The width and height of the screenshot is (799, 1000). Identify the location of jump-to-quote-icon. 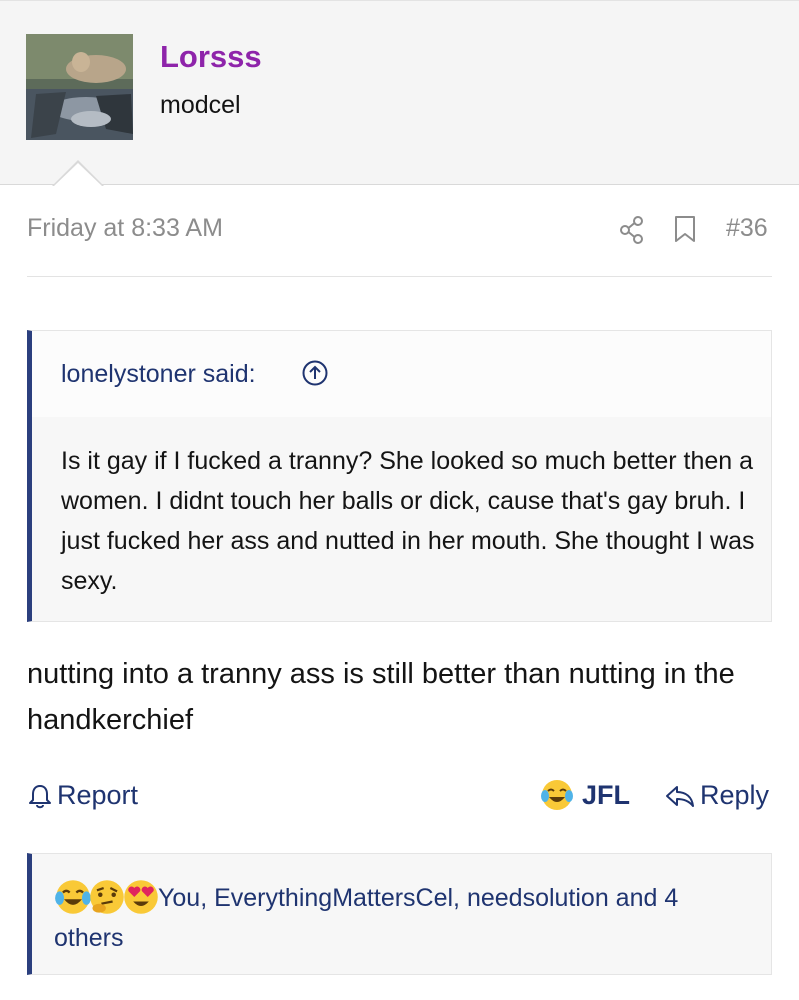
(315, 375).